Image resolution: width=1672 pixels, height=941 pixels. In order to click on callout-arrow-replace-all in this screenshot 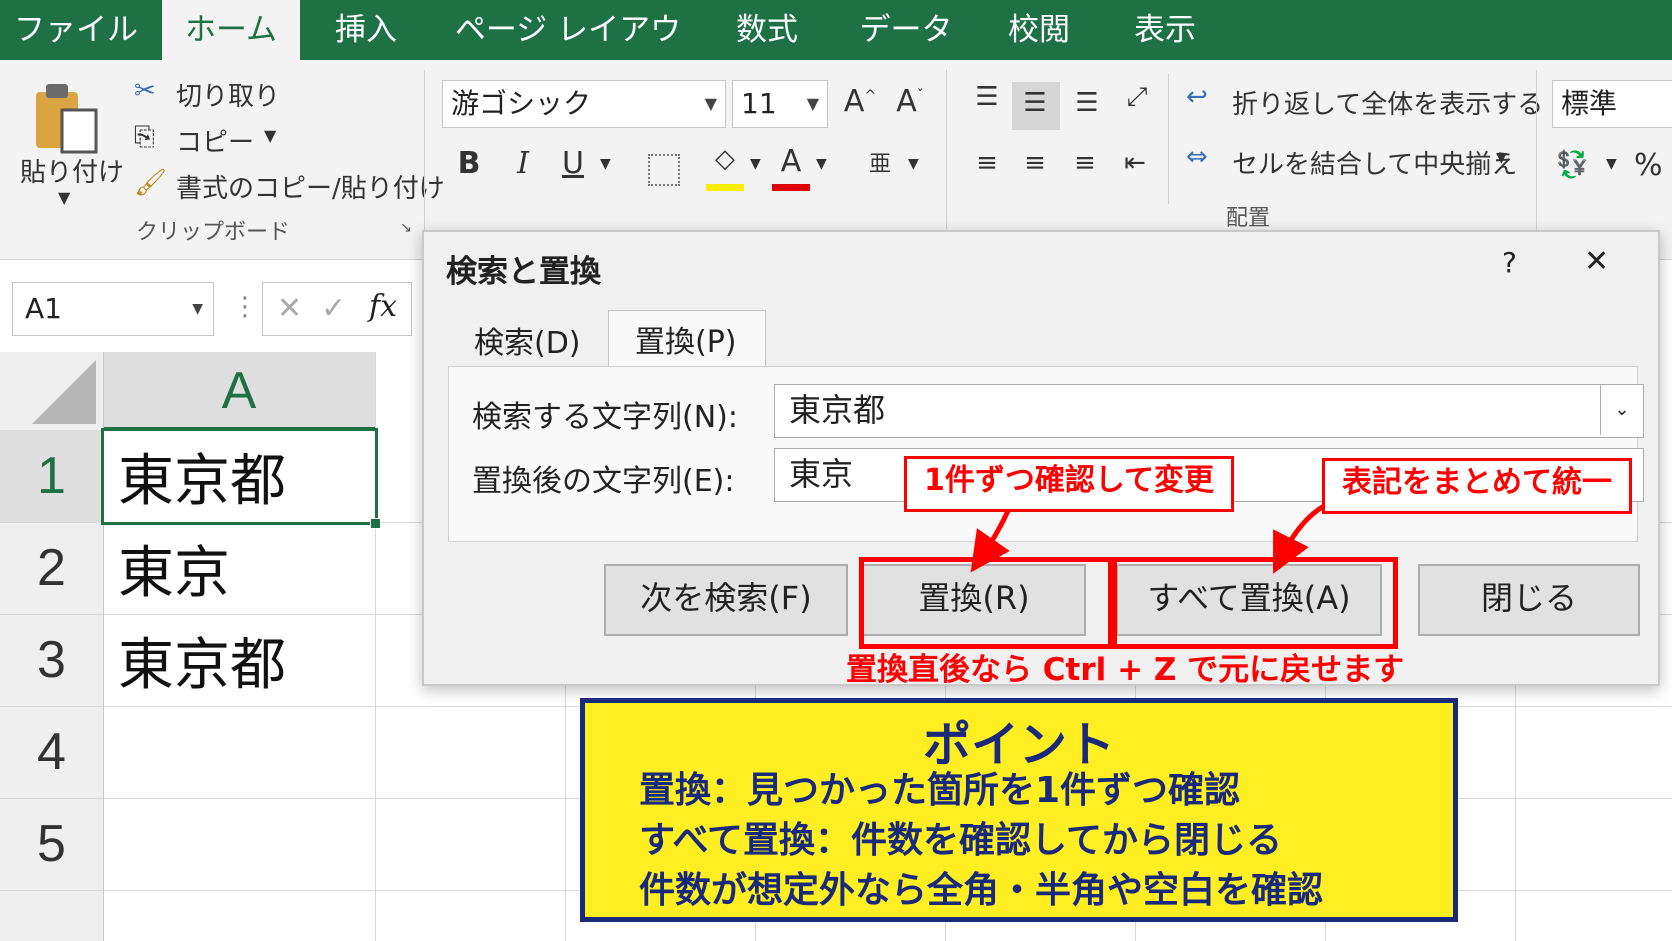, I will do `click(1299, 538)`.